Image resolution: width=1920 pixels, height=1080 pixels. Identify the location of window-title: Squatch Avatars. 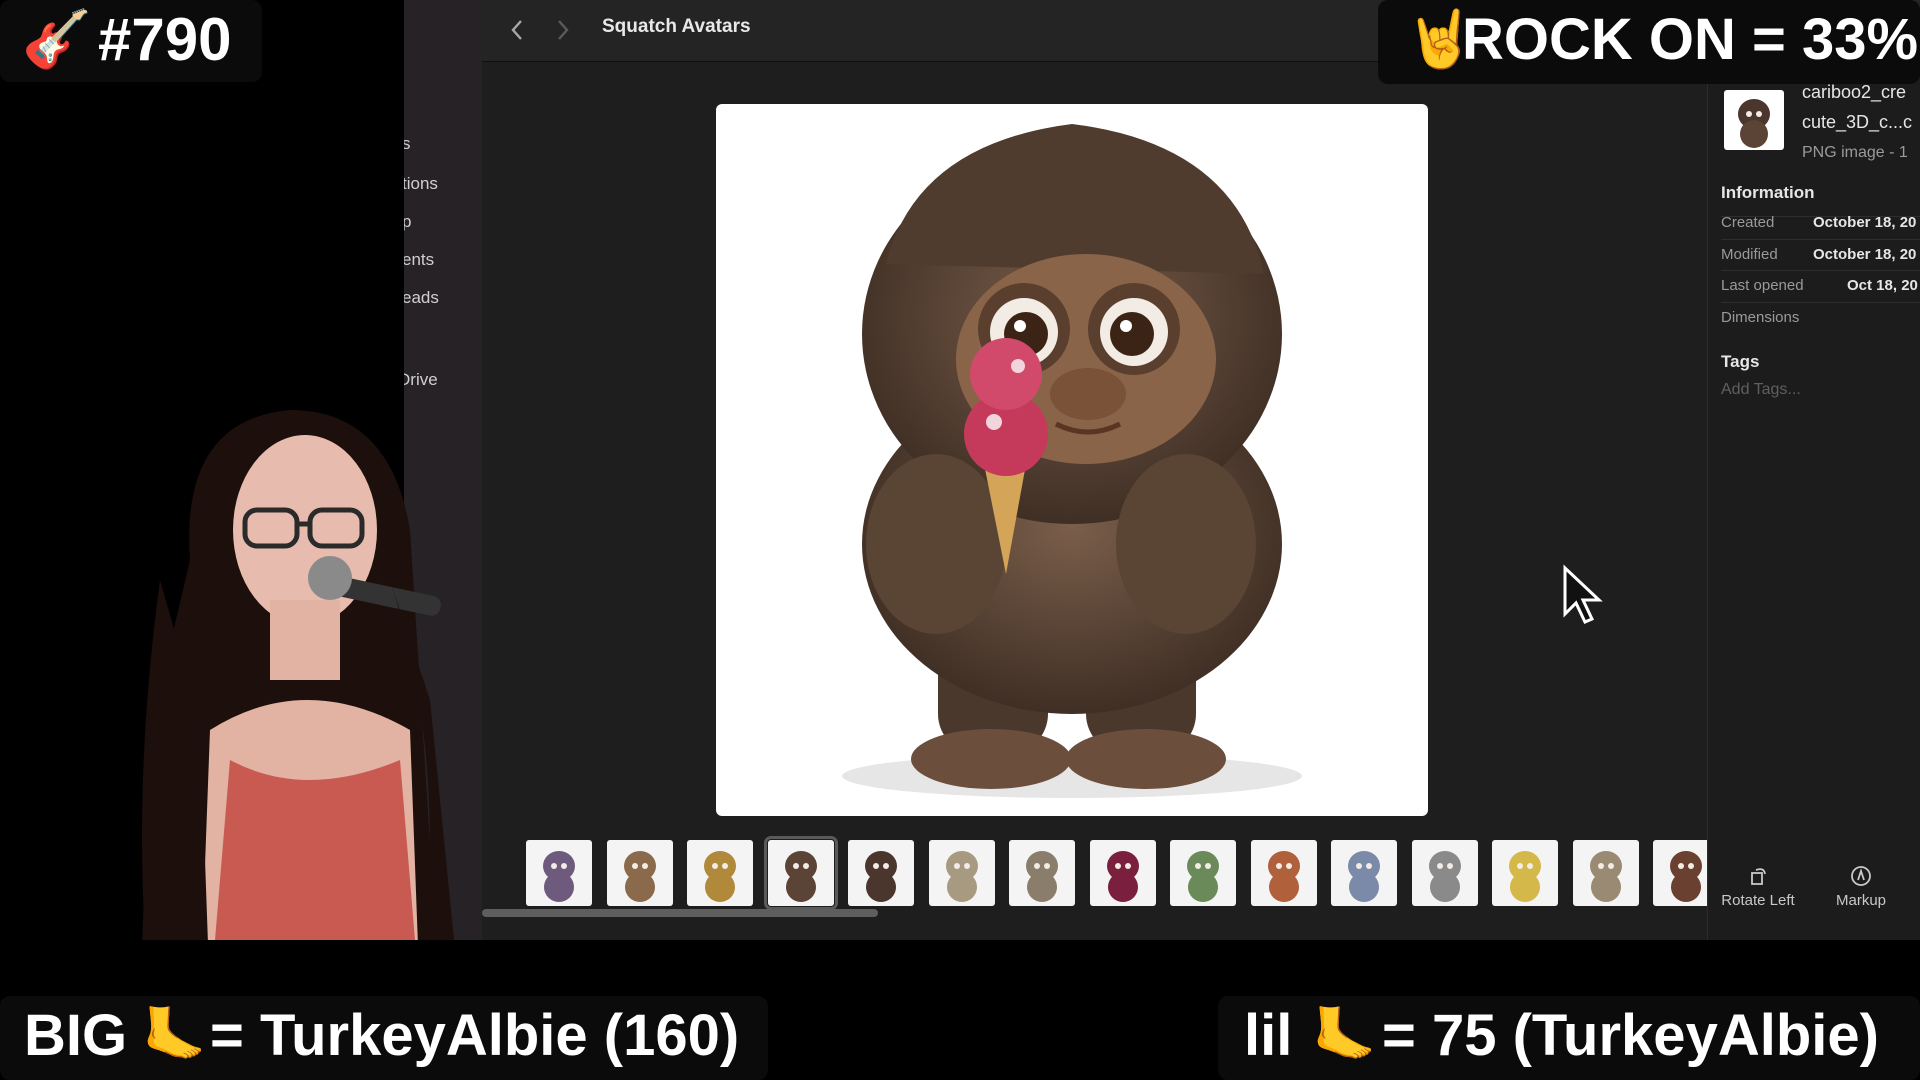
(676, 26).